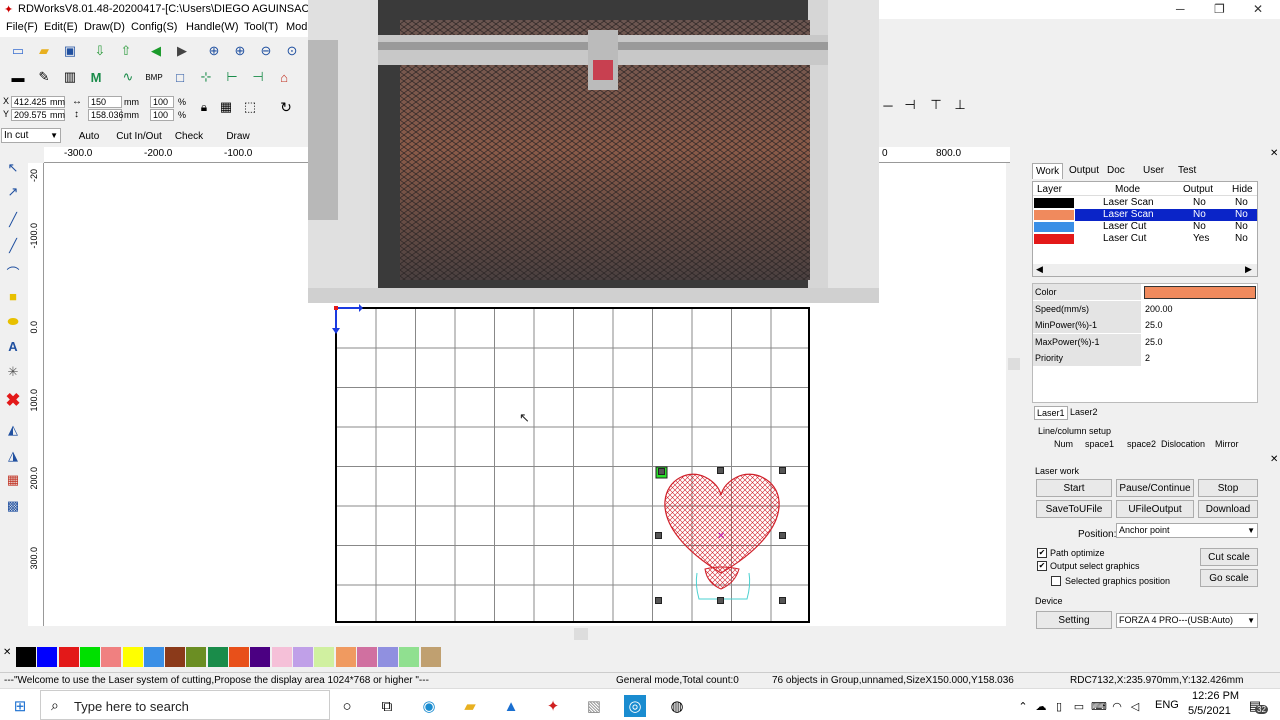 This screenshot has width=1280, height=720. Describe the element at coordinates (154, 27) in the screenshot. I see `menu-config: Config(S)` at that location.